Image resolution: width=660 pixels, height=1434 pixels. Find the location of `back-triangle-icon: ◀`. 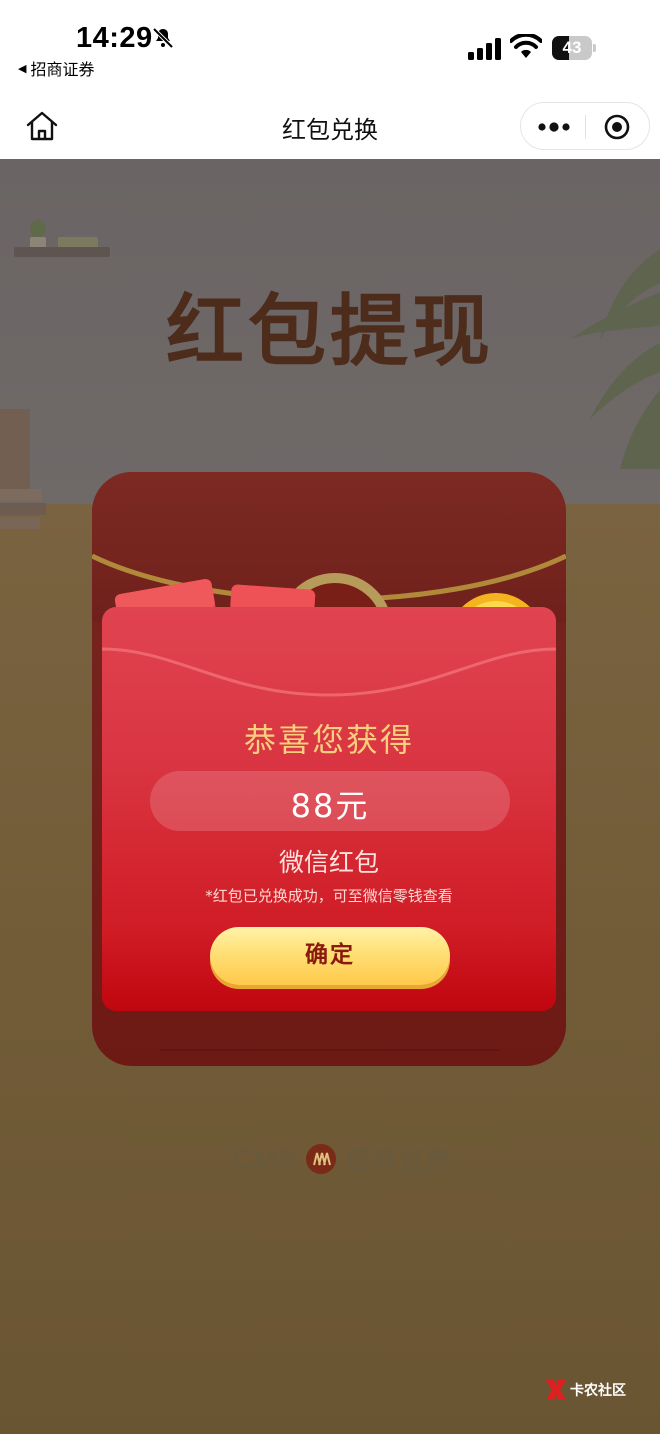

back-triangle-icon: ◀ is located at coordinates (22, 68).